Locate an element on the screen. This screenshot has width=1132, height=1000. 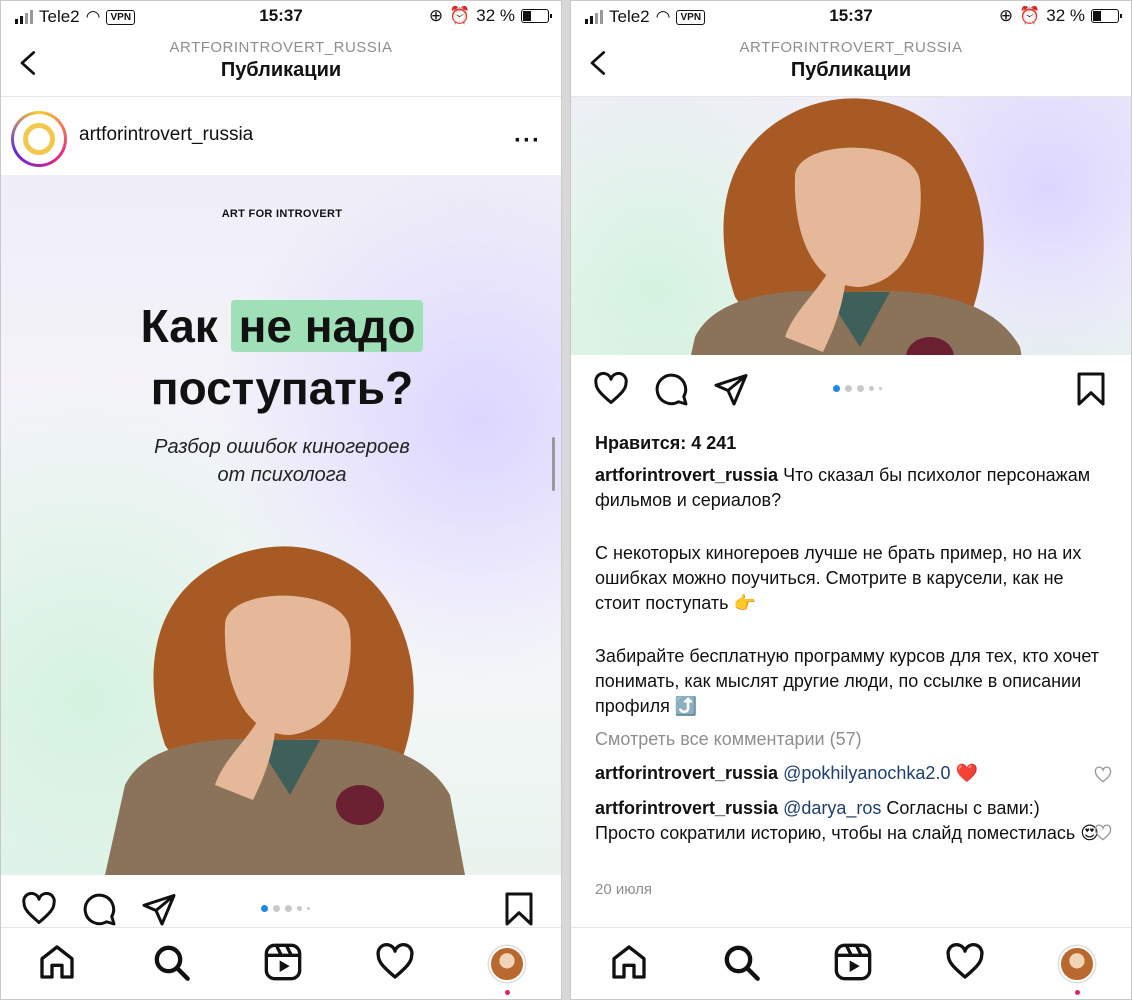
account-avatar is located at coordinates (39, 139).